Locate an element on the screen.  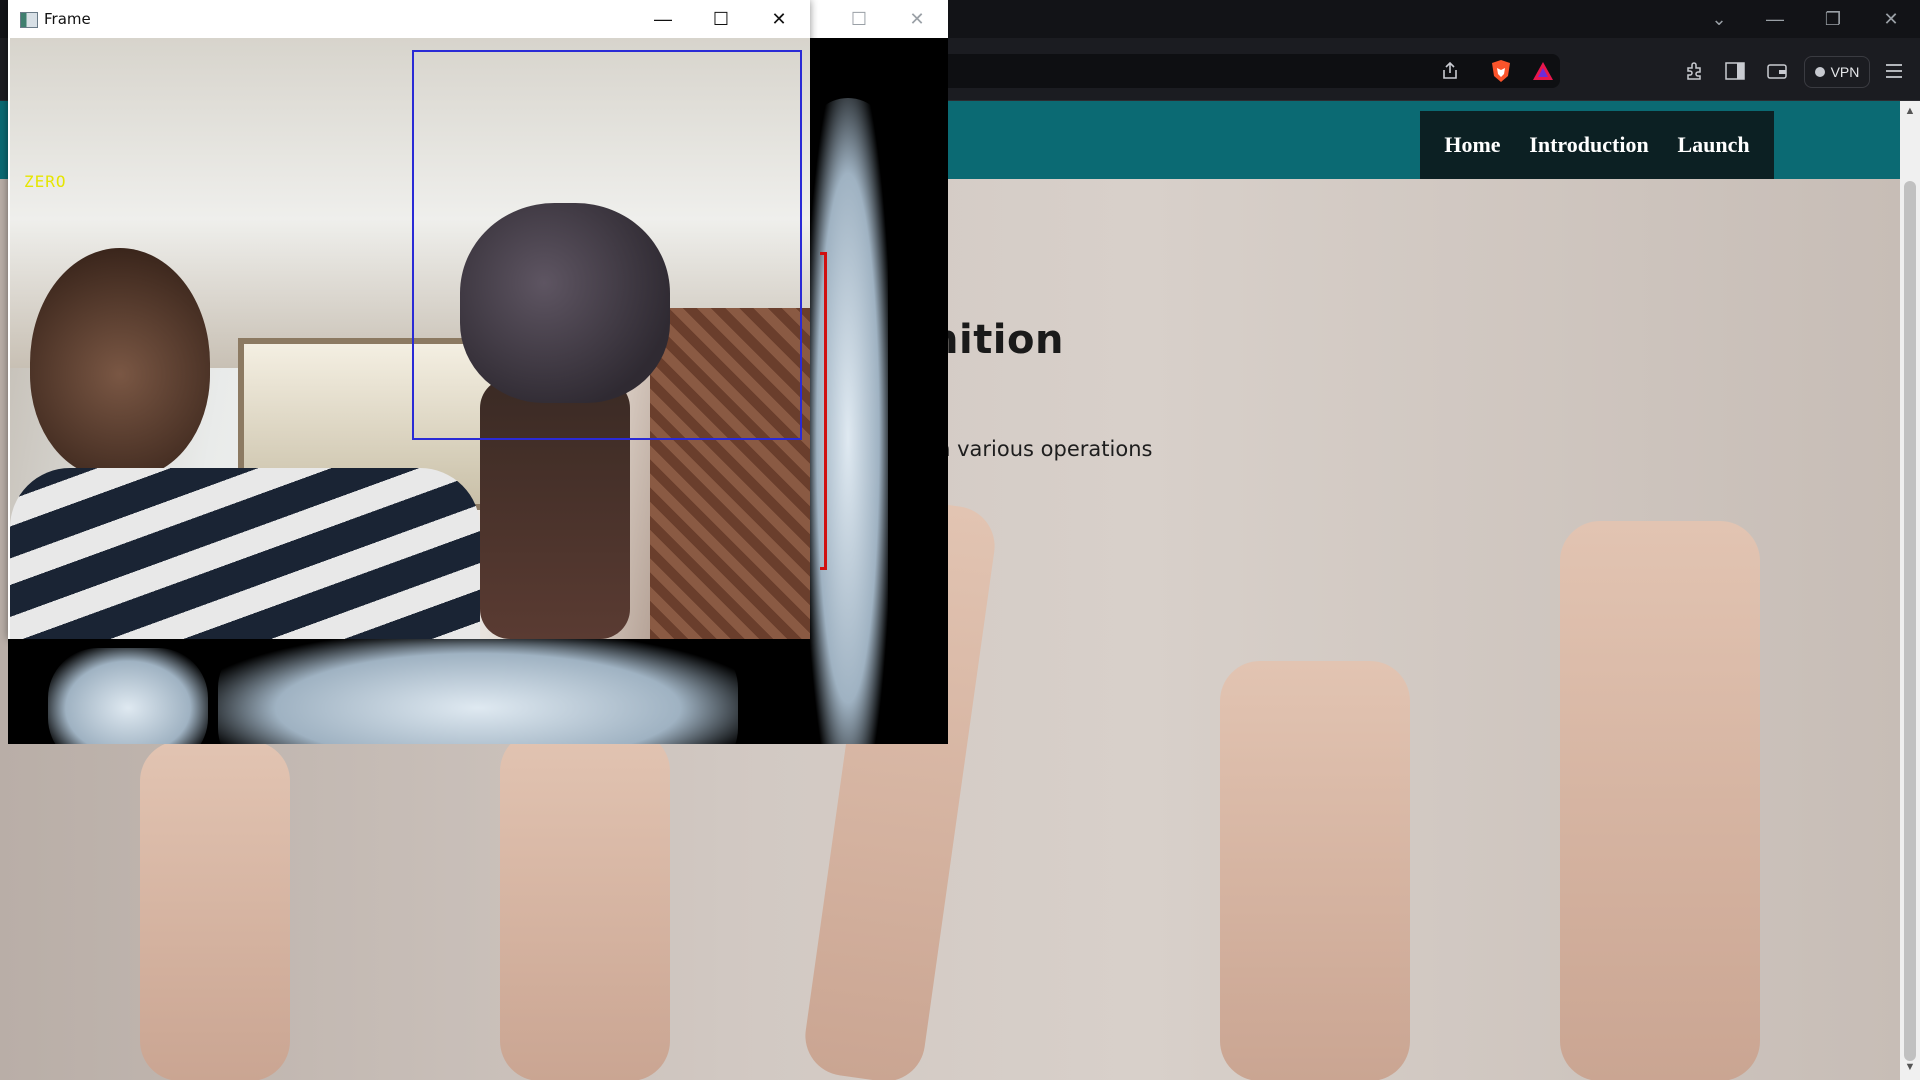
background-maximize-button: ☐ is located at coordinates (859, 19).